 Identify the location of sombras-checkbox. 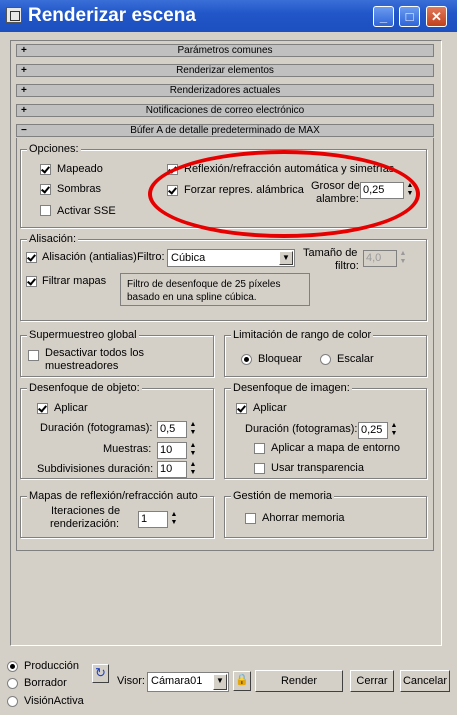
(45, 189).